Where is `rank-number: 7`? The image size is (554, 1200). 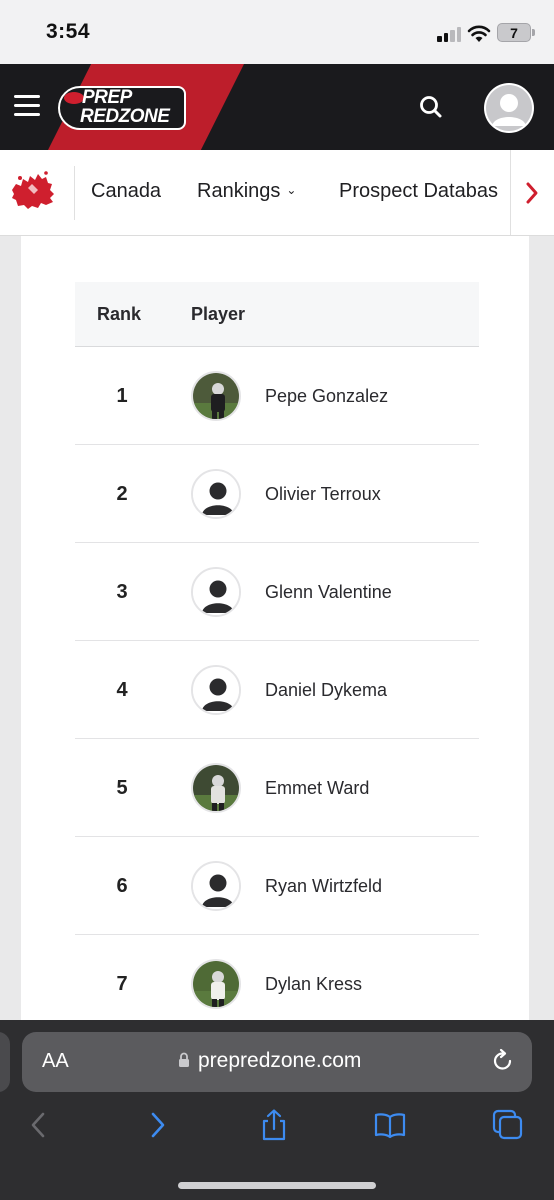
rank-number: 7 is located at coordinates (122, 984).